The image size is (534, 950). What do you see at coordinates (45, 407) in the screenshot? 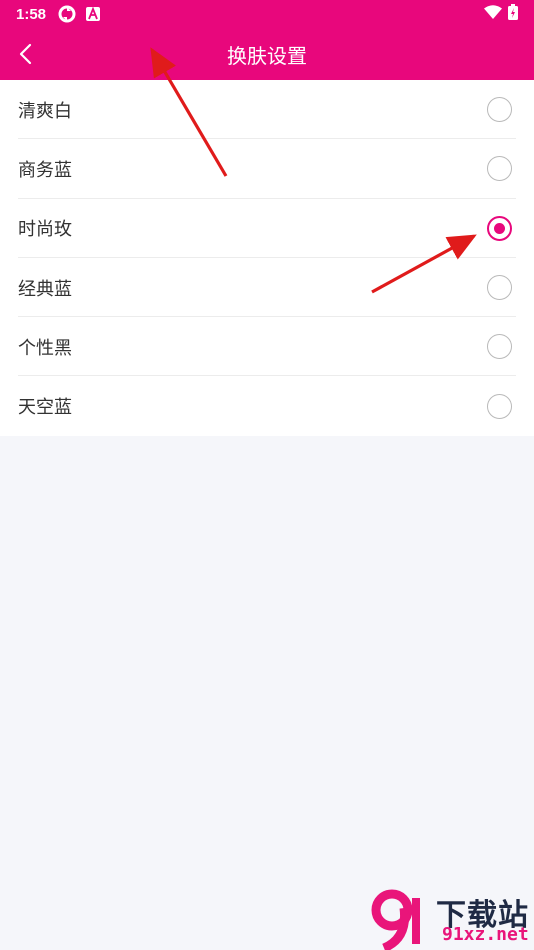
I see `skin-option-label: 天空蓝` at bounding box center [45, 407].